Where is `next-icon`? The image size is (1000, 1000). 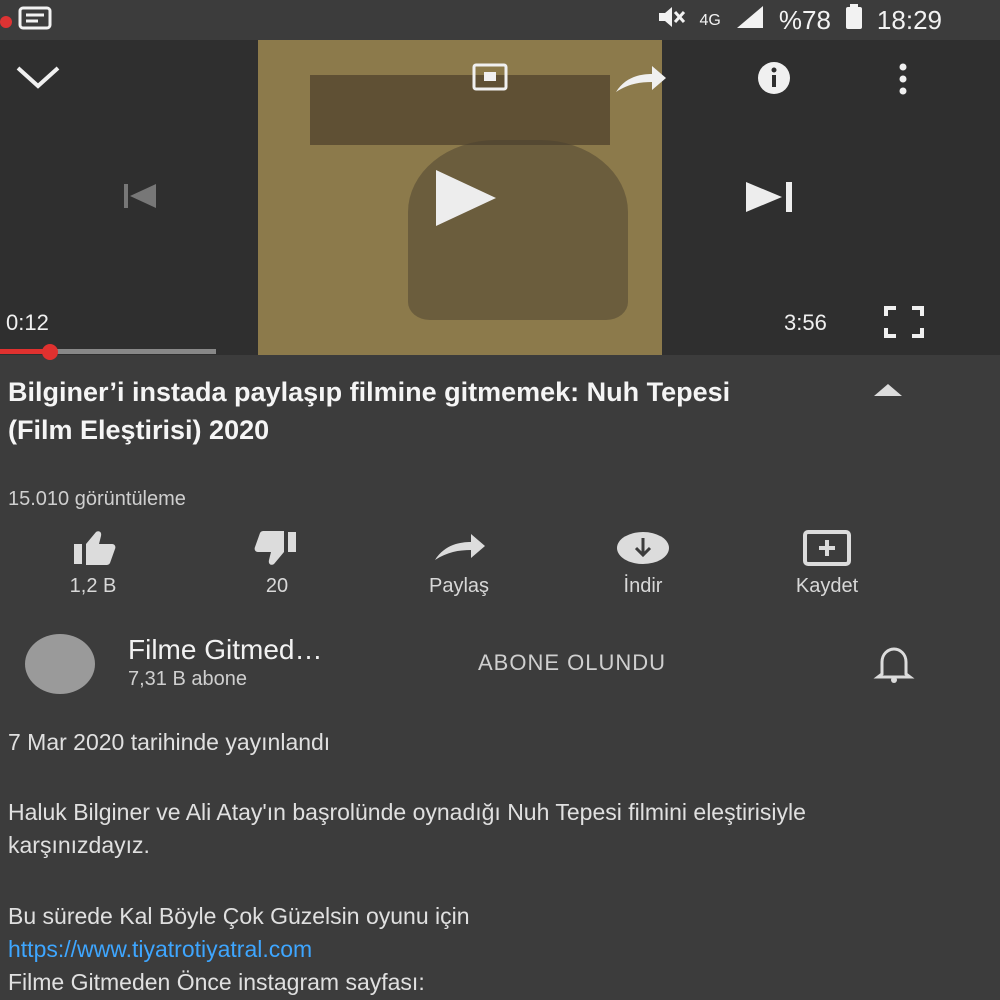 next-icon is located at coordinates (770, 197).